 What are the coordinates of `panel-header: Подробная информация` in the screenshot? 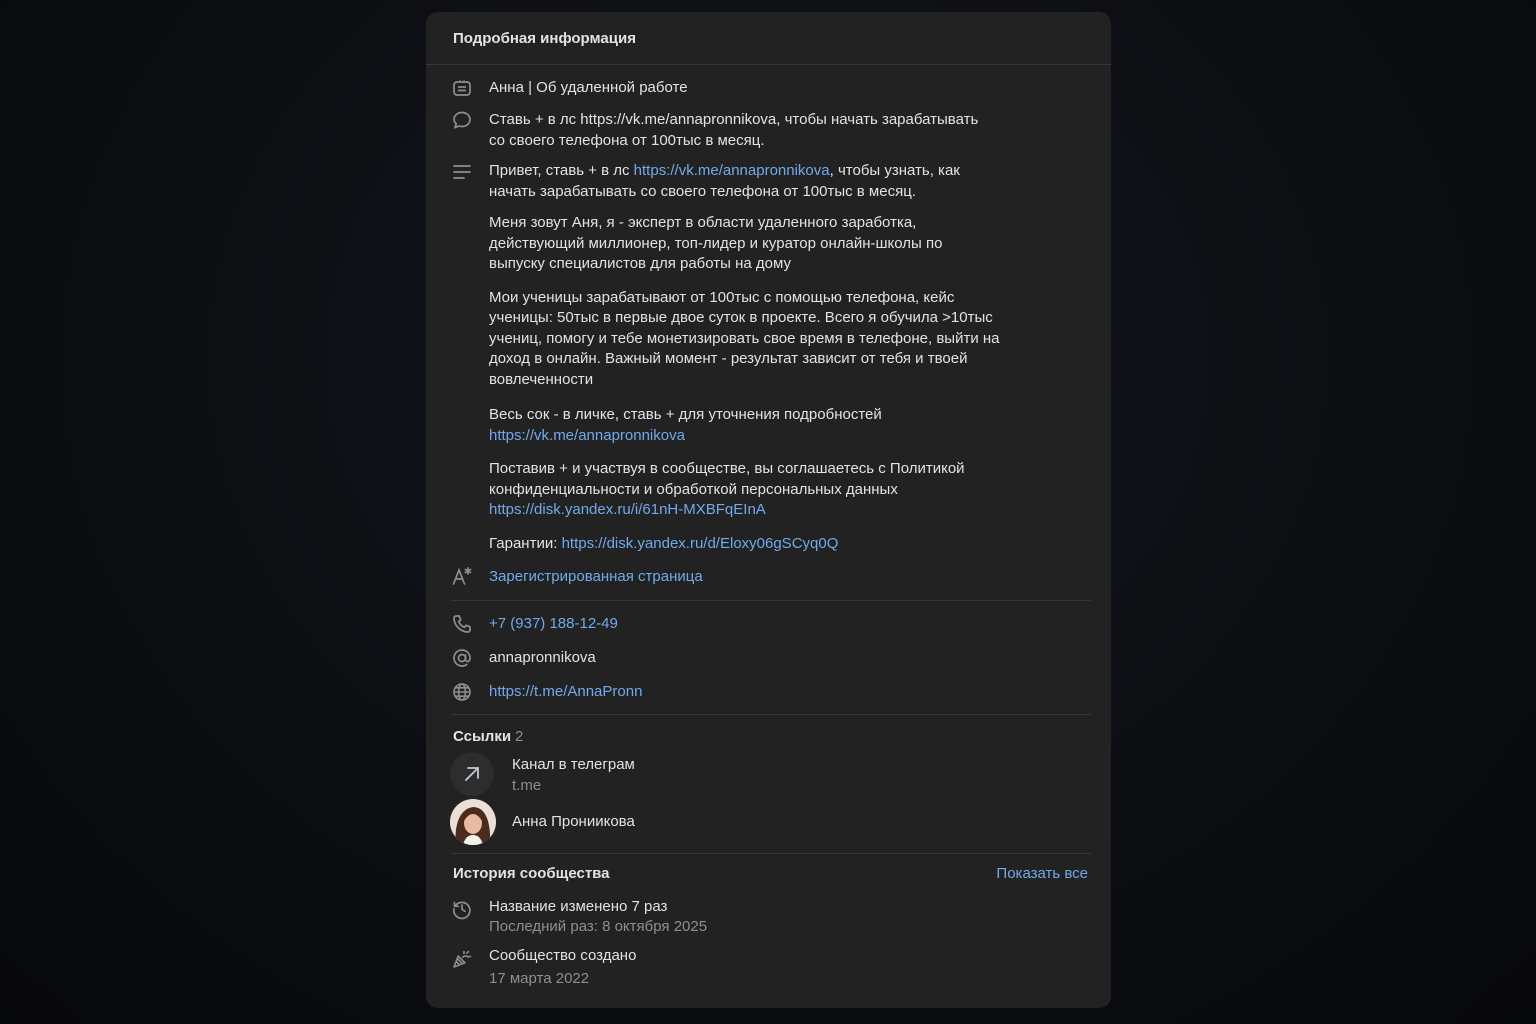 It's located at (768, 38).